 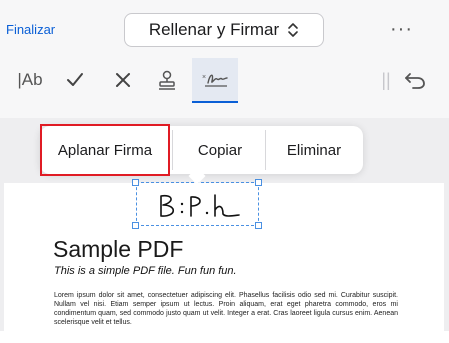 I want to click on resize-handle-bottom-right, so click(x=258, y=225).